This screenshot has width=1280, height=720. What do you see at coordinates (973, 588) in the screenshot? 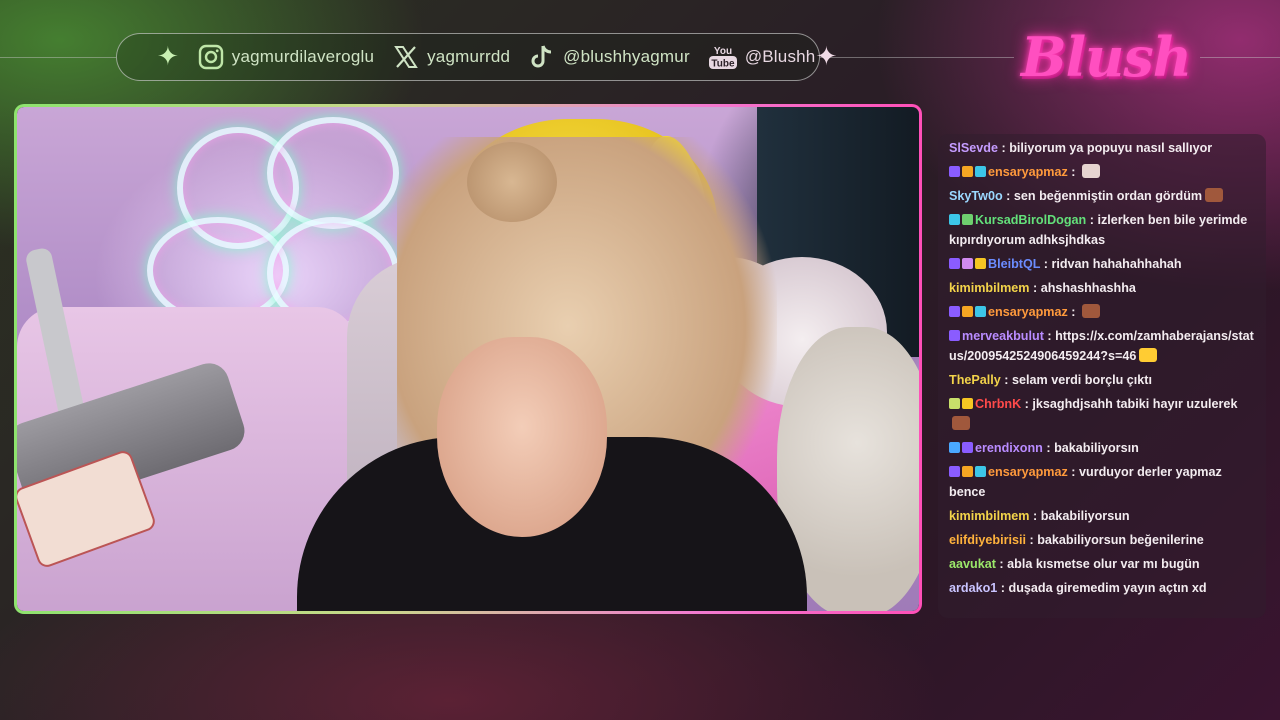
I see `chat-username: ardako1` at bounding box center [973, 588].